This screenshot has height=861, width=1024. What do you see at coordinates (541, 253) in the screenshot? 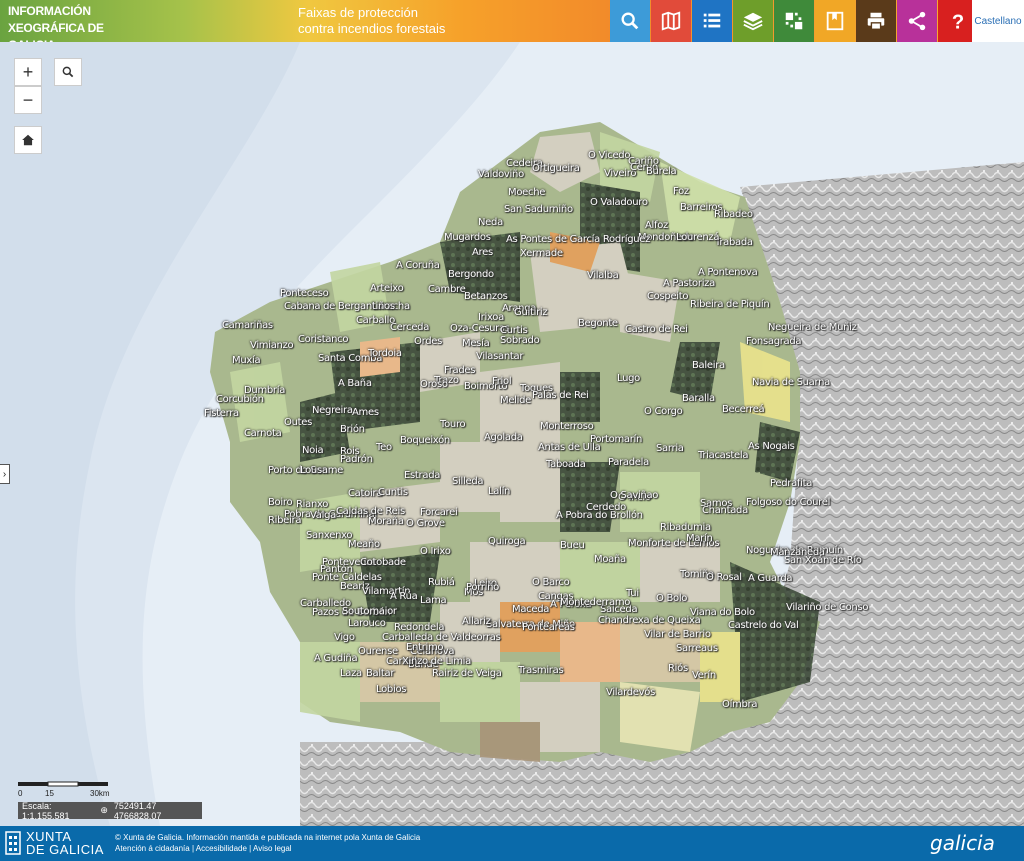
I see `place-label: Xermade` at bounding box center [541, 253].